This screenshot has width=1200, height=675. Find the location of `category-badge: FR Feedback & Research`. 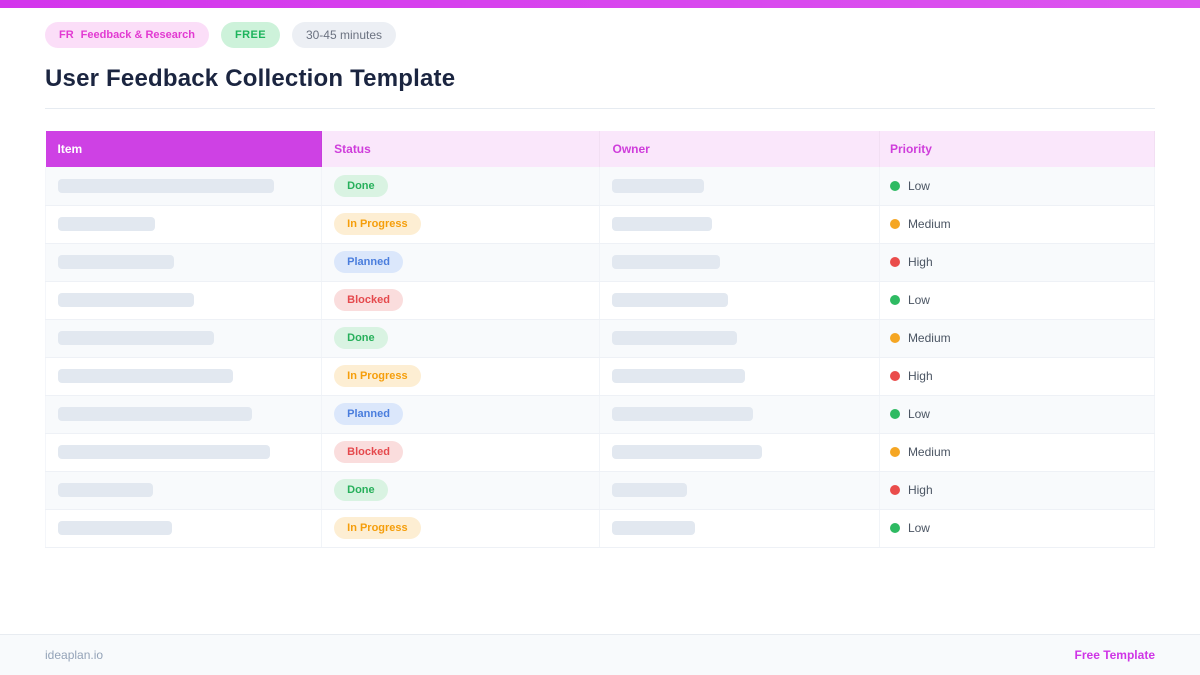

category-badge: FR Feedback & Research is located at coordinates (127, 35).